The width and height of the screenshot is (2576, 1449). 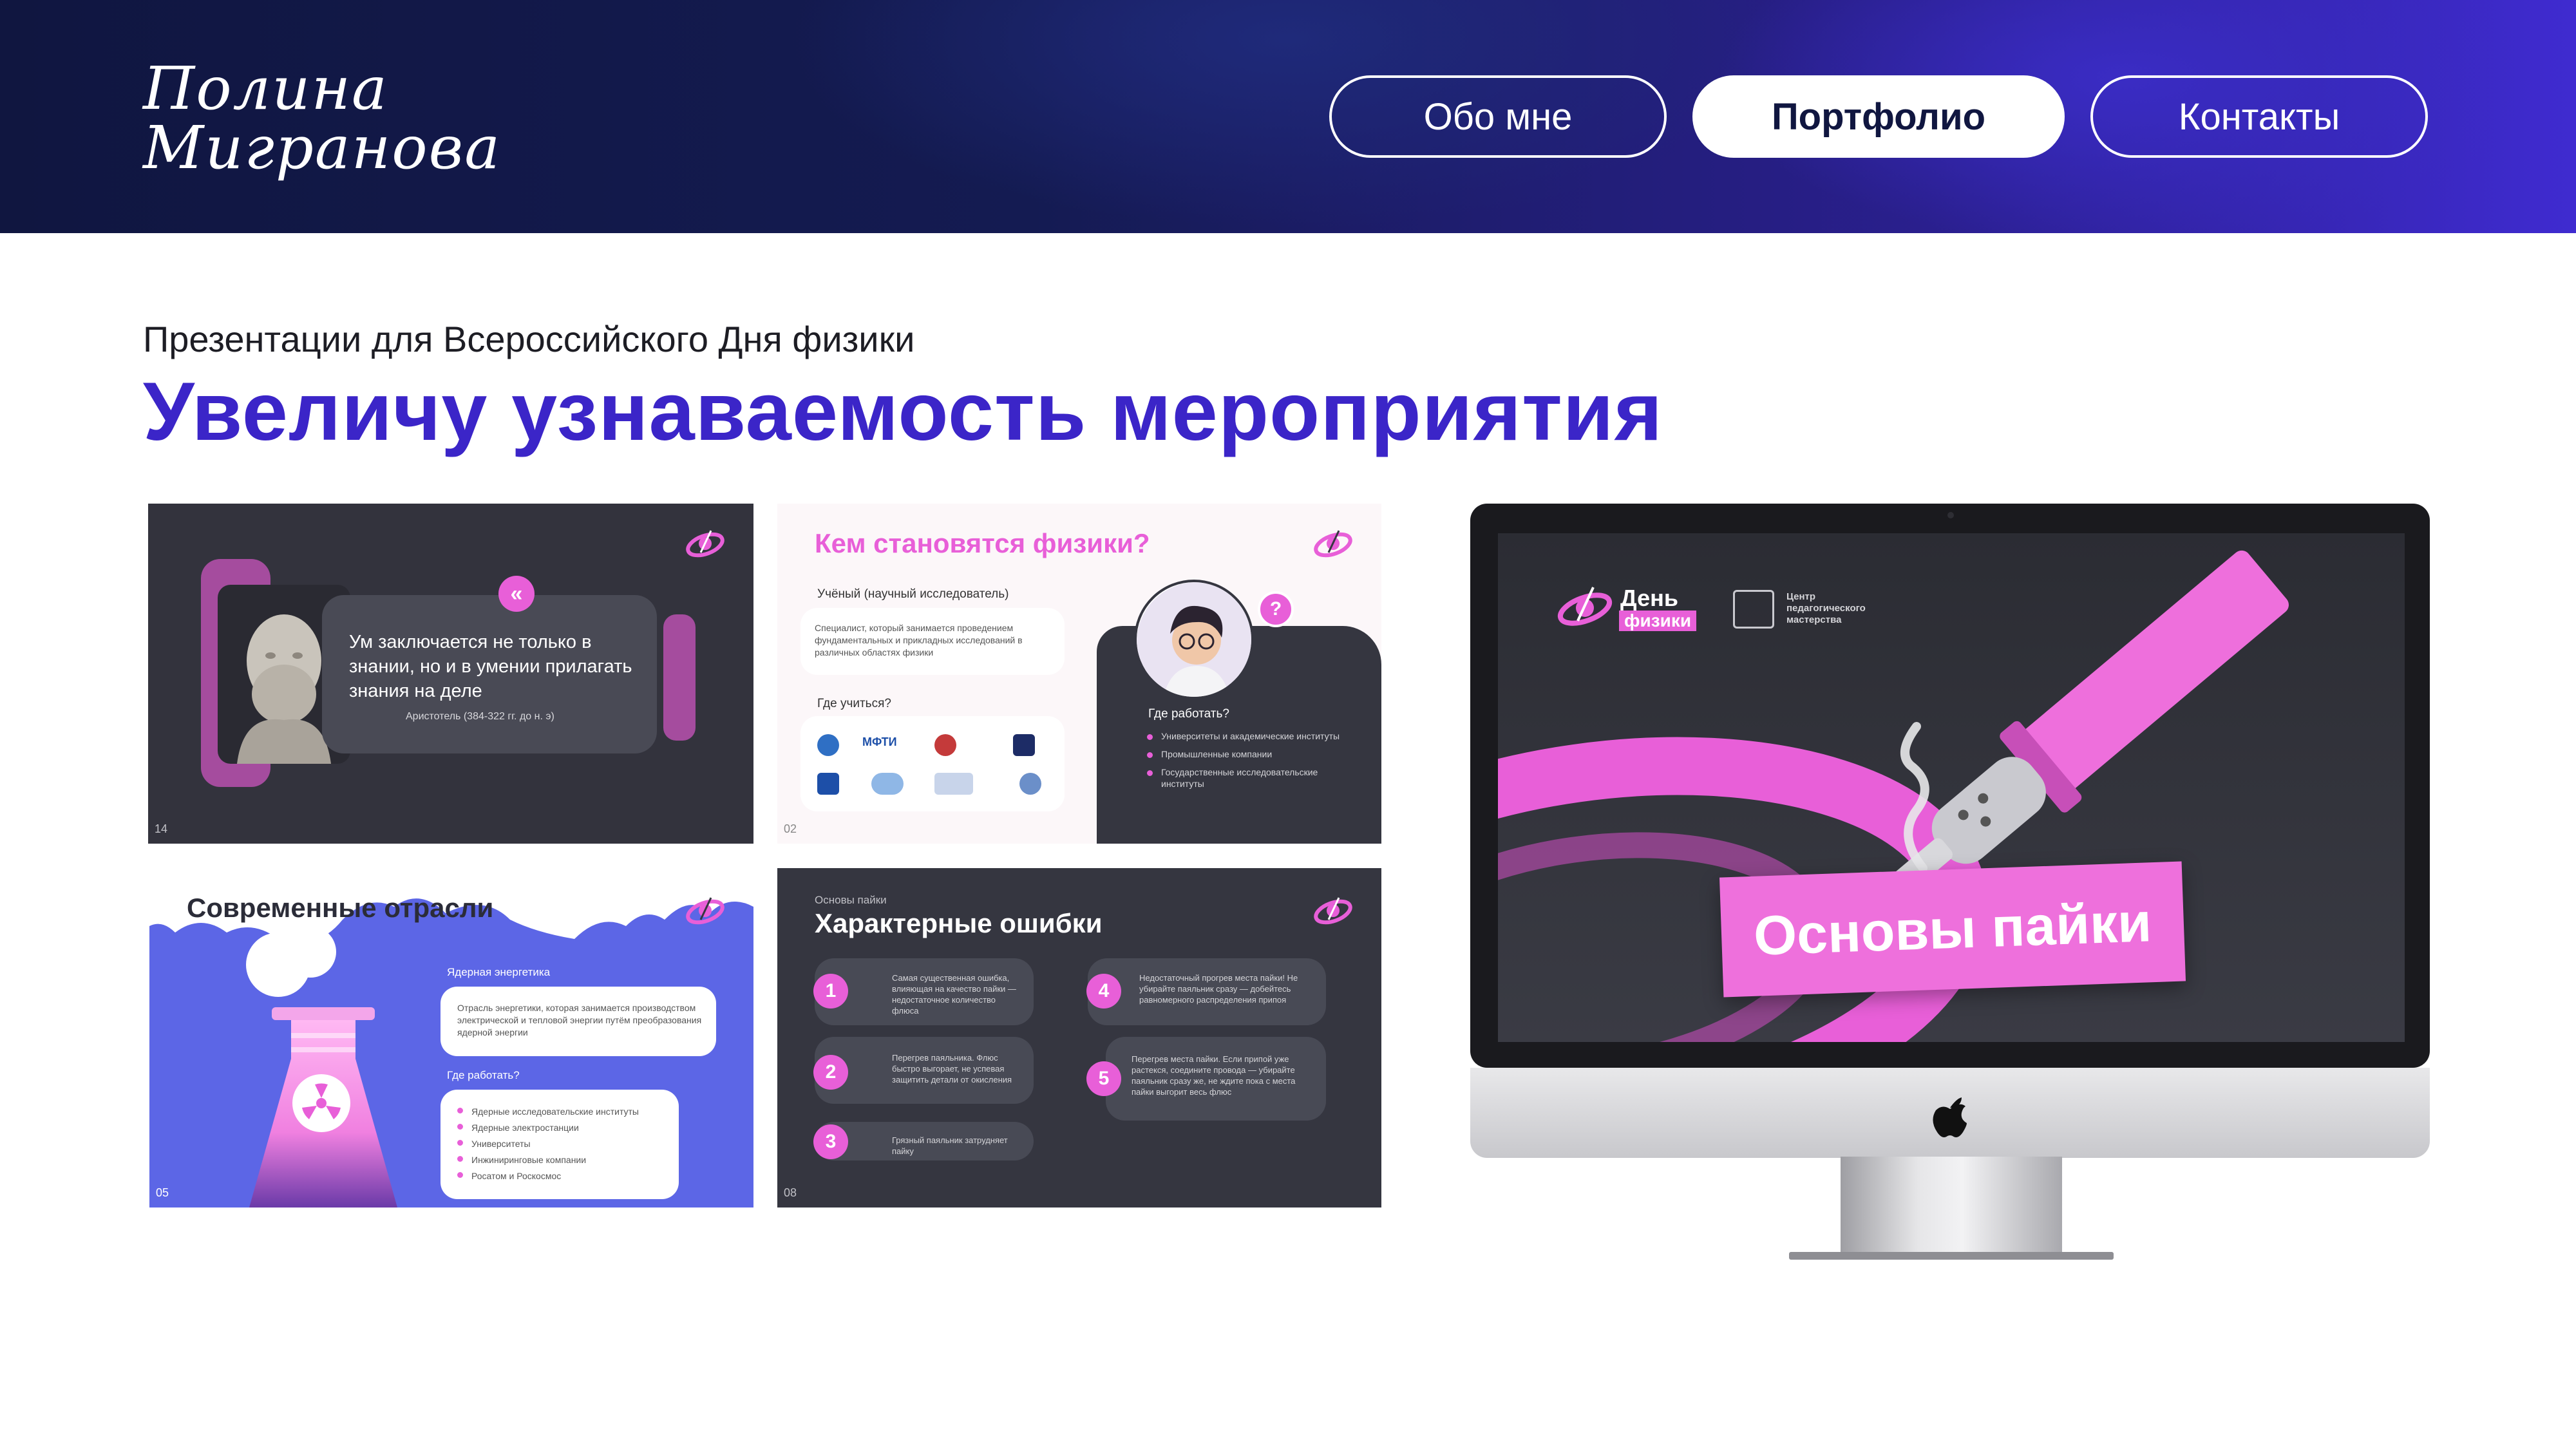 What do you see at coordinates (1950, 1117) in the screenshot?
I see `apple-icon` at bounding box center [1950, 1117].